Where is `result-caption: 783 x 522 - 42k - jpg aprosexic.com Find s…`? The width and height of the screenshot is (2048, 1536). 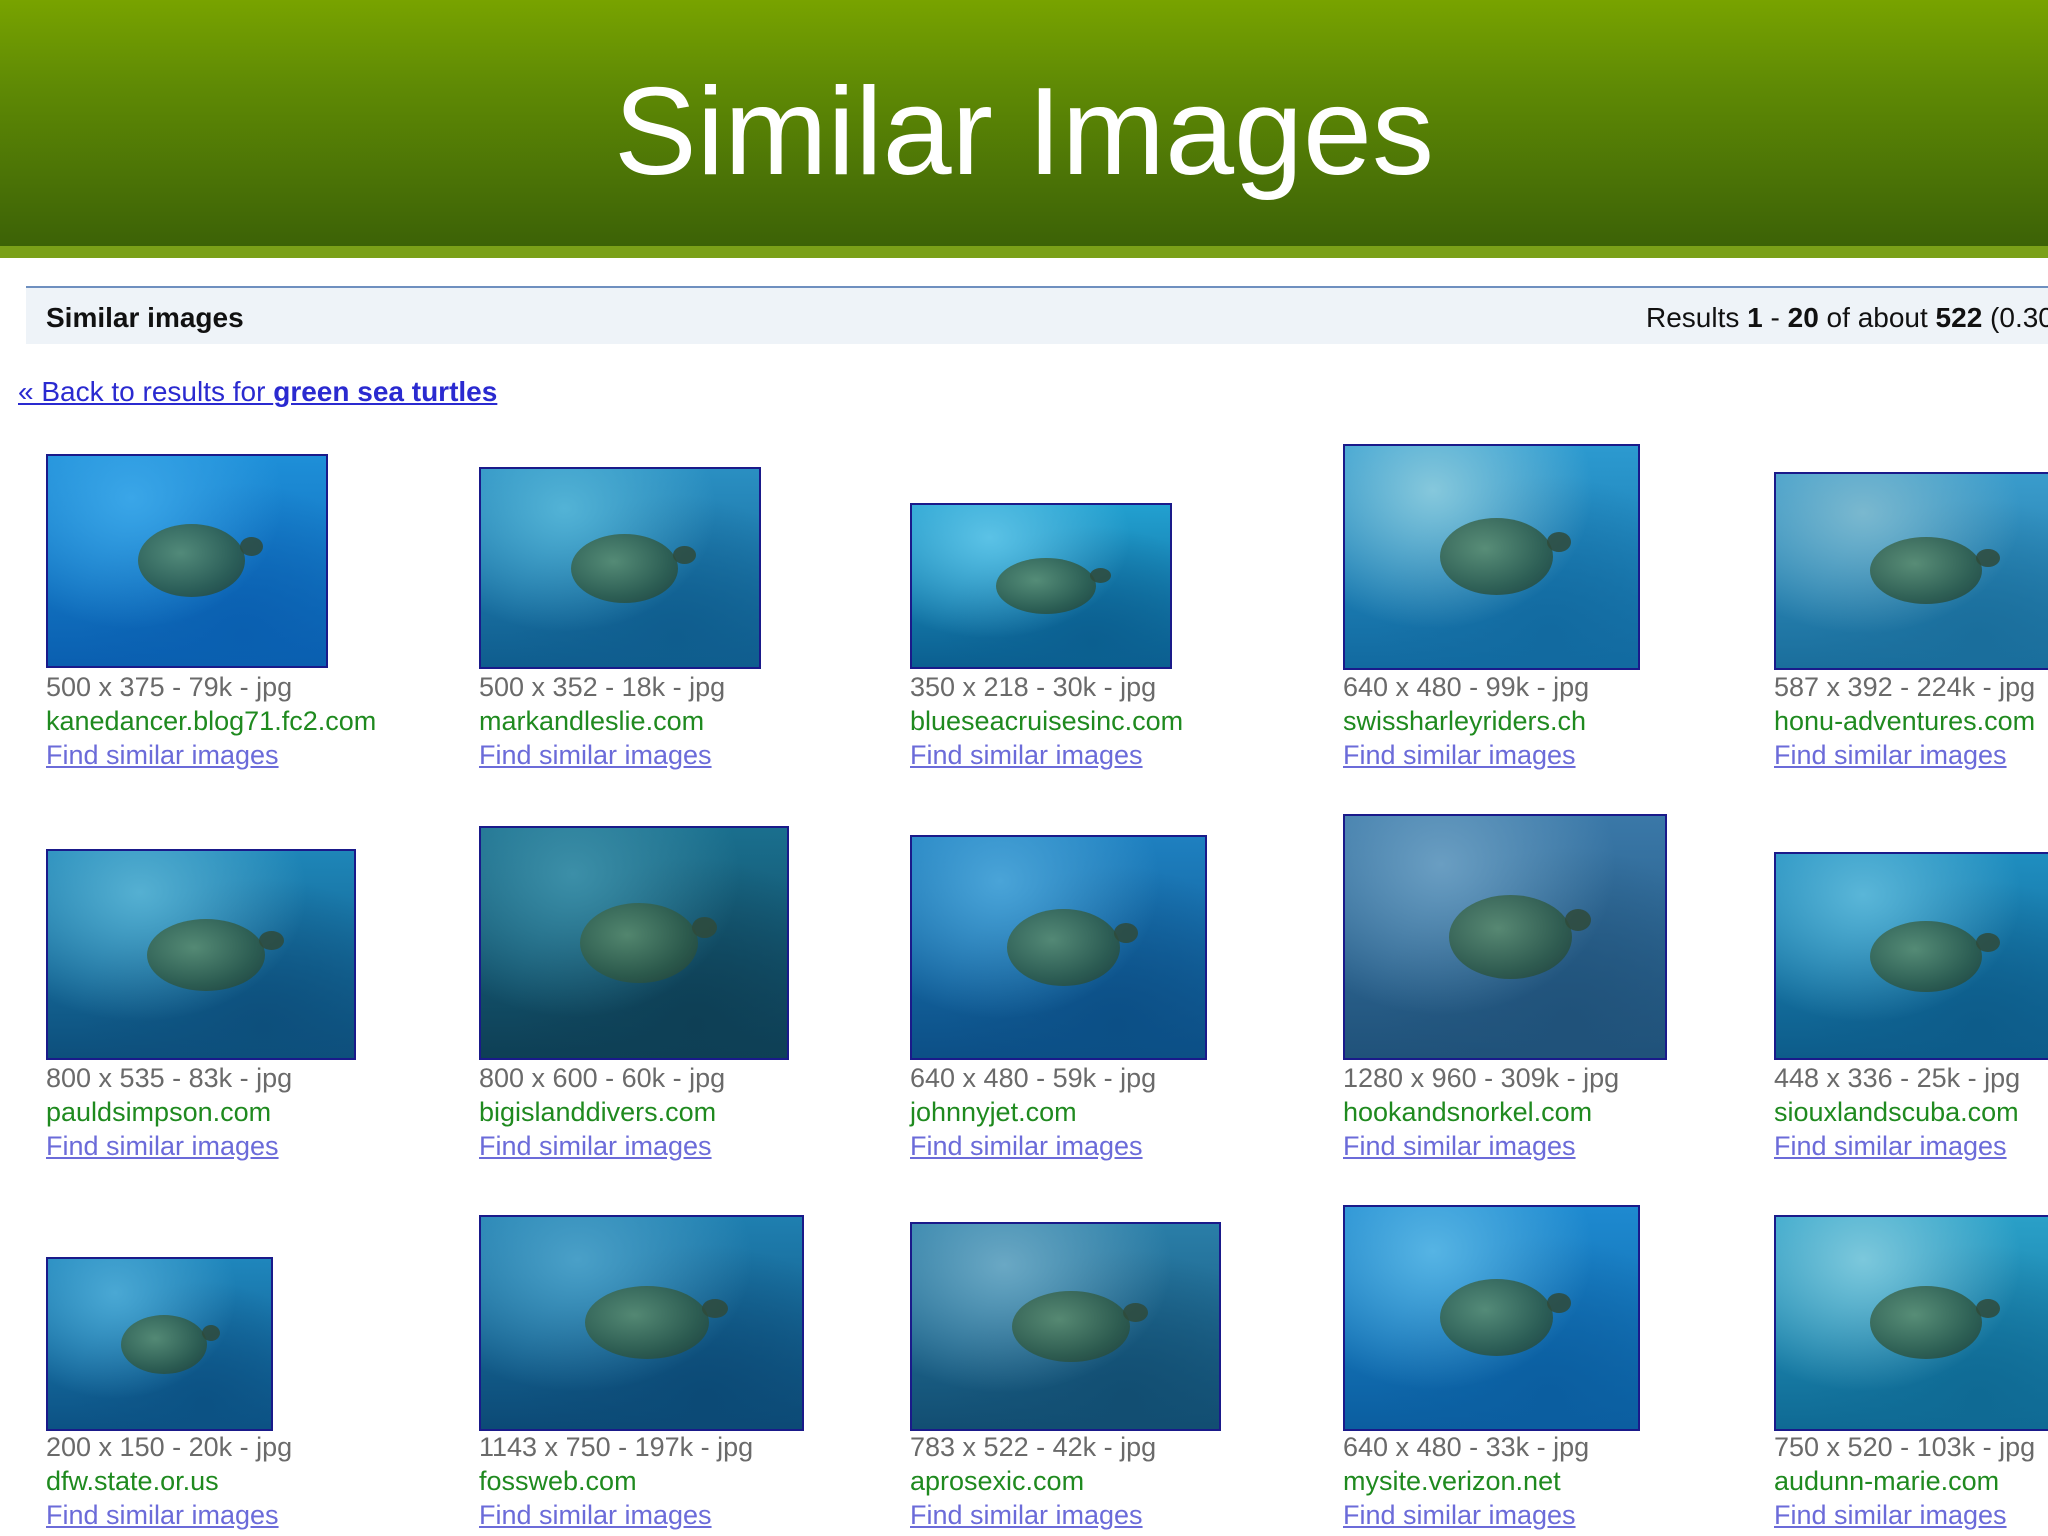 result-caption: 783 x 522 - 42k - jpg aprosexic.com Find s… is located at coordinates (1120, 1481).